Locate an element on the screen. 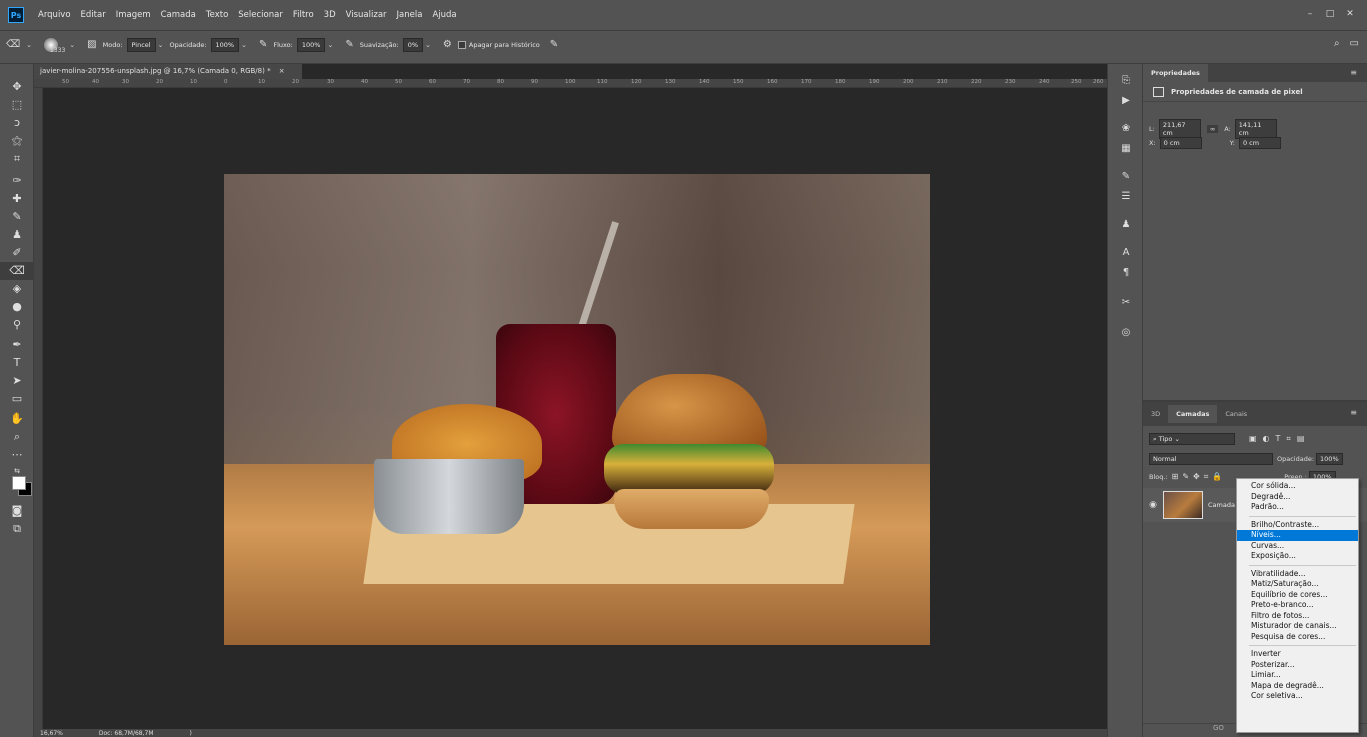  vertical-ruler is located at coordinates (38, 408).